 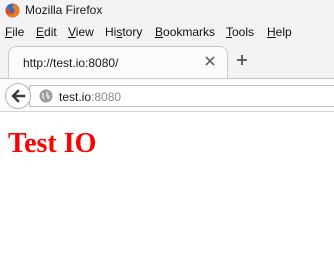 What do you see at coordinates (242, 60) in the screenshot?
I see `plus-icon` at bounding box center [242, 60].